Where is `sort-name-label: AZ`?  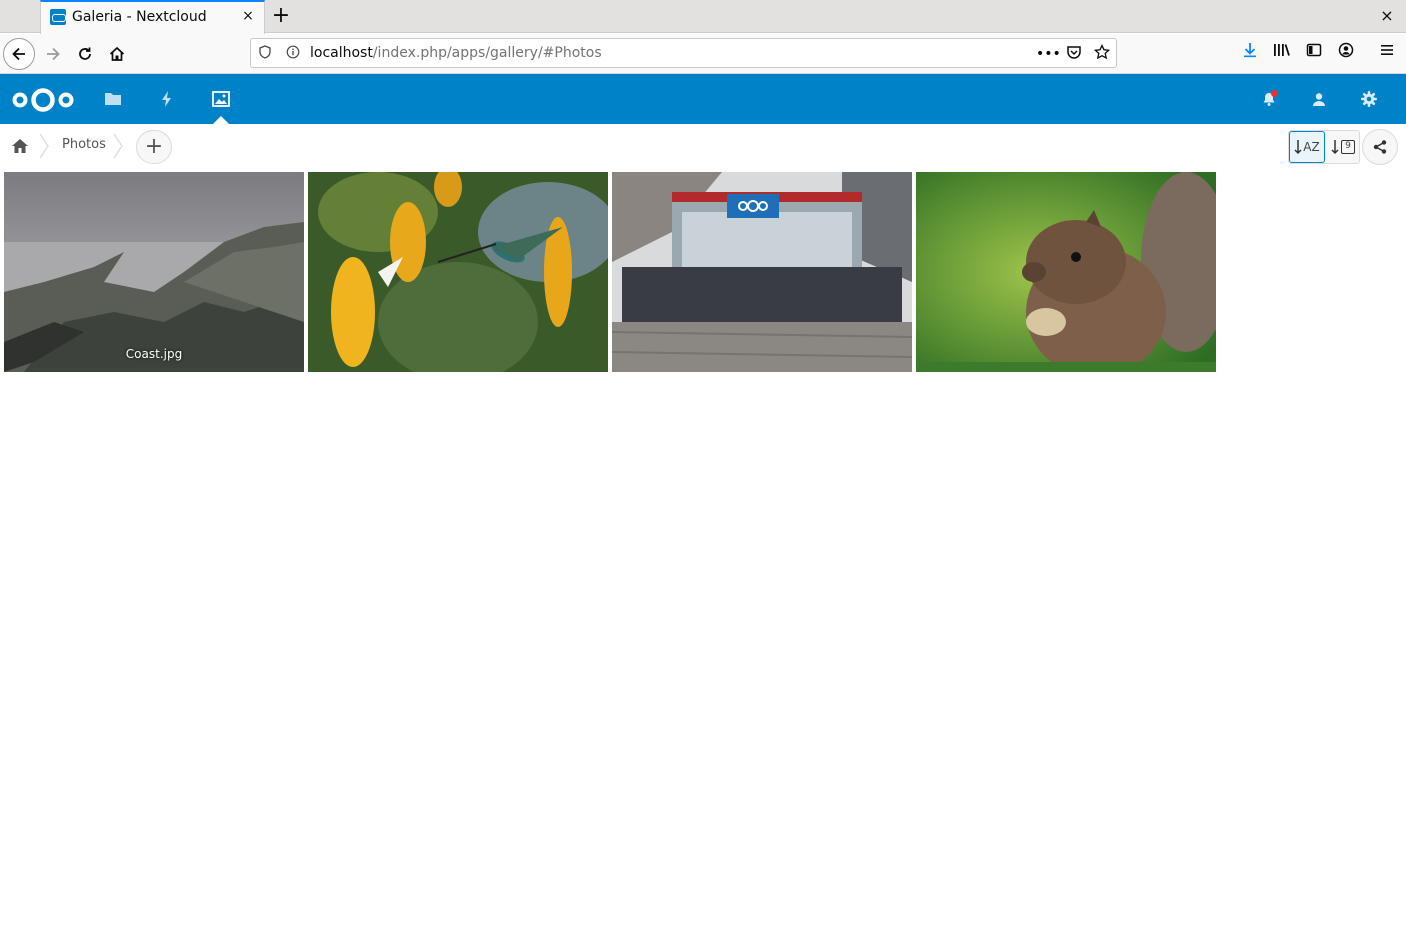 sort-name-label: AZ is located at coordinates (1311, 147).